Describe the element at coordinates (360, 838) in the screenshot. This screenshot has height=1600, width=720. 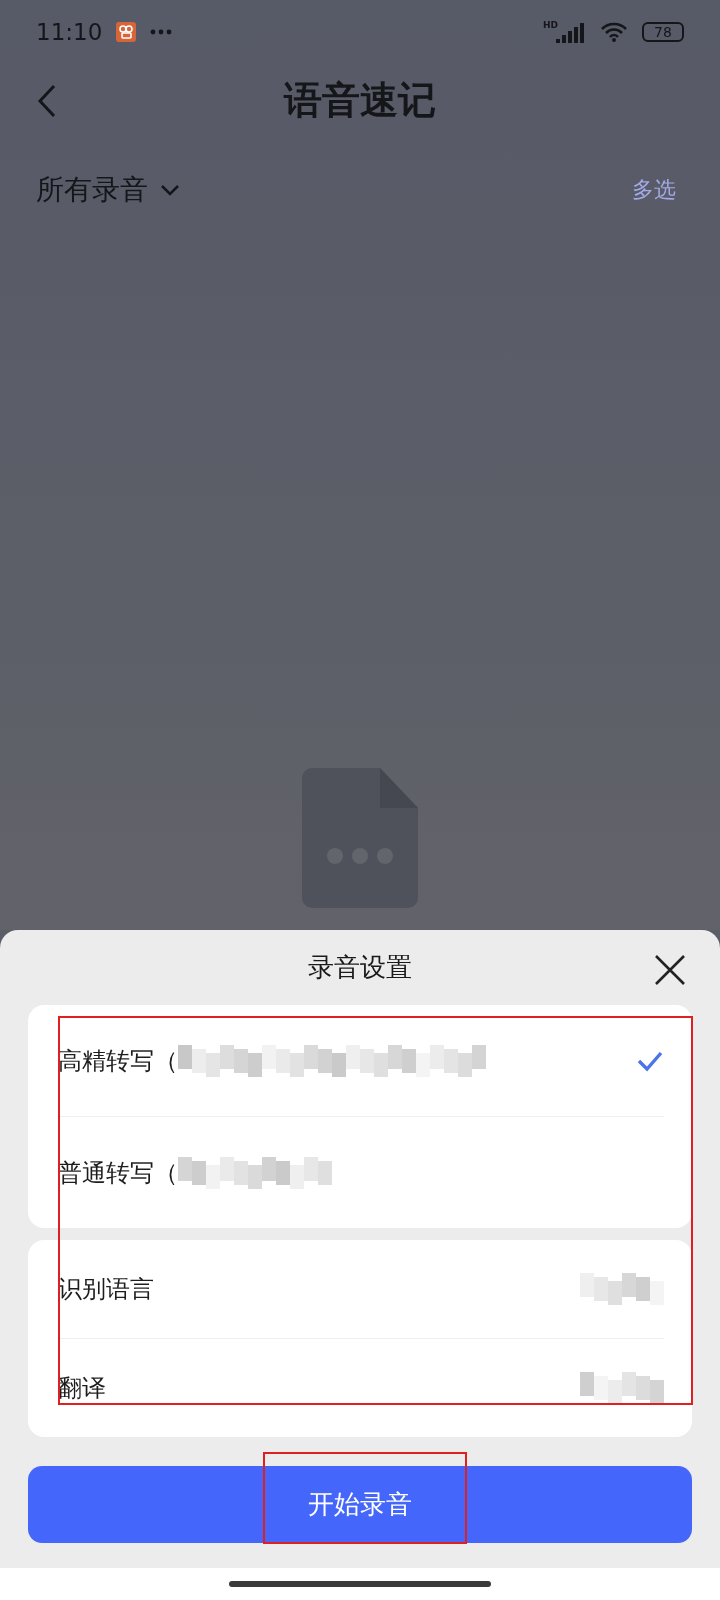
I see `empty-file-icon` at that location.